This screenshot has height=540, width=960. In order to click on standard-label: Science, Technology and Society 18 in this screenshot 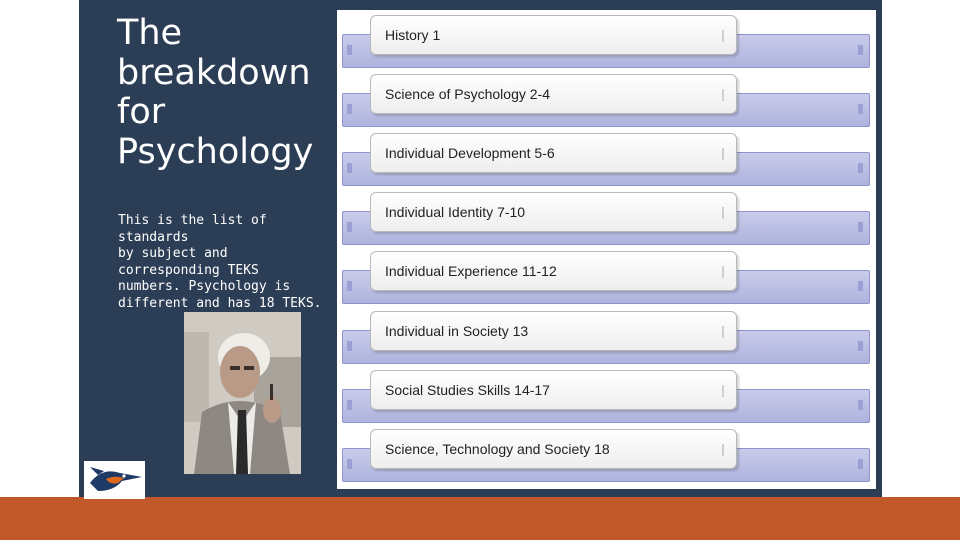, I will do `click(497, 449)`.